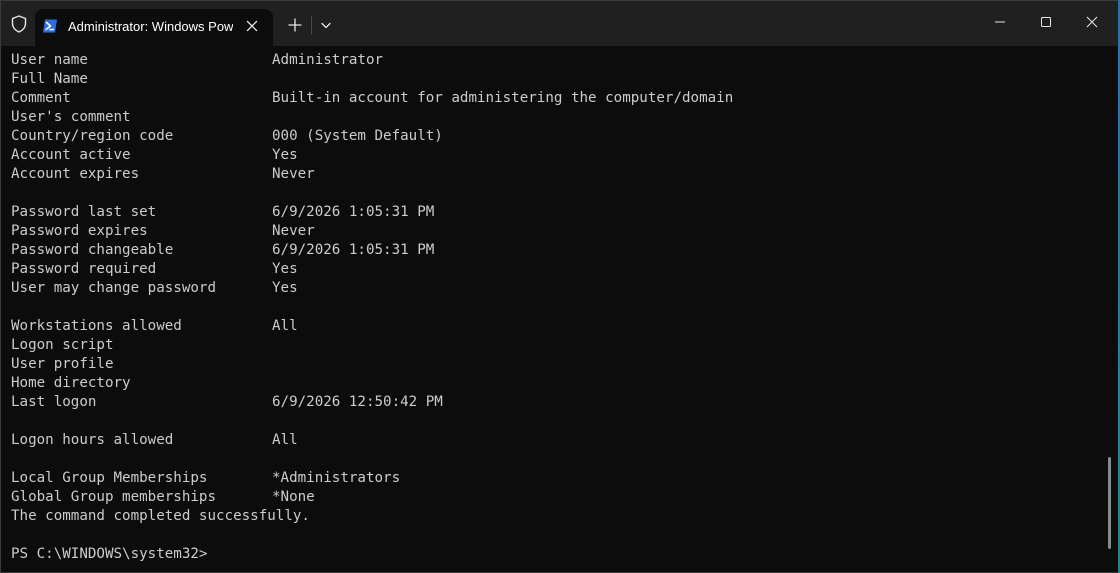 This screenshot has width=1120, height=573. I want to click on tab-title: Administrator: Windows PowerShell, so click(150, 26).